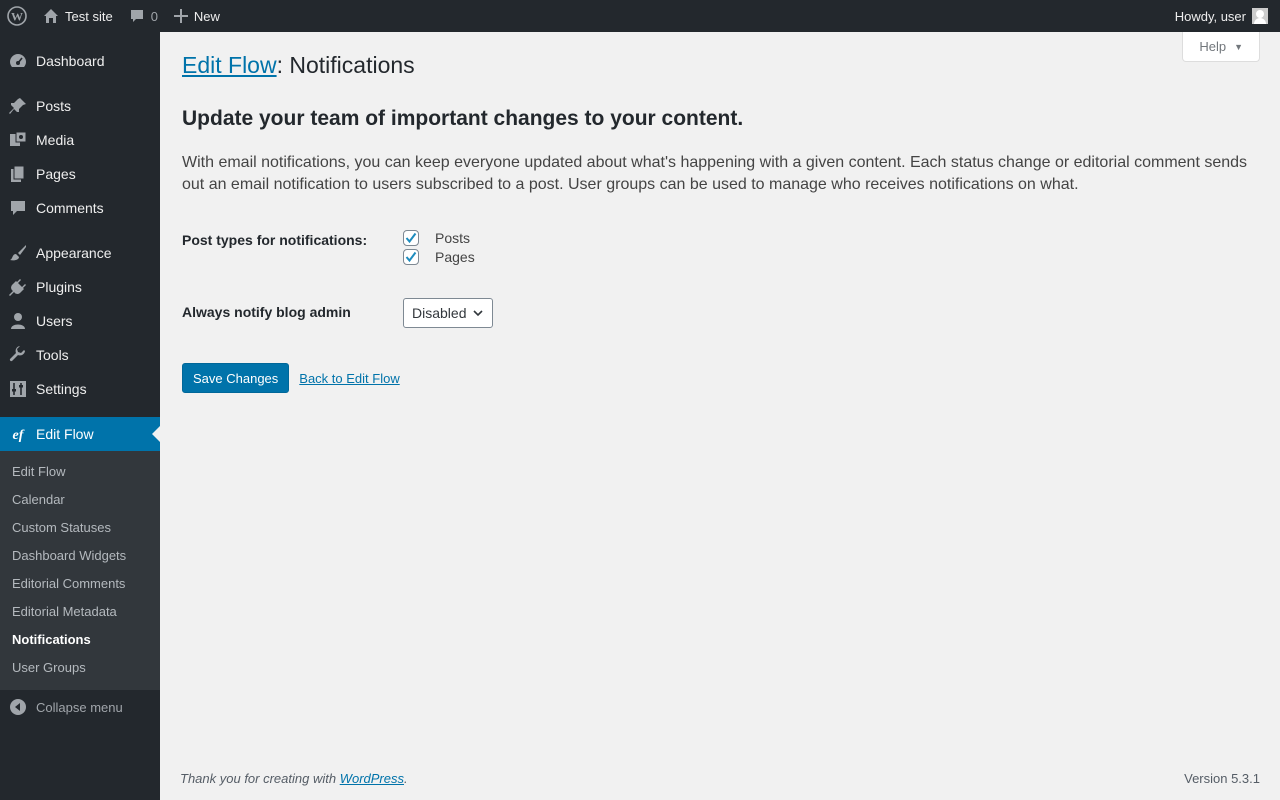  I want to click on footer-thanks: Thank you for creating with WordPress., so click(294, 778).